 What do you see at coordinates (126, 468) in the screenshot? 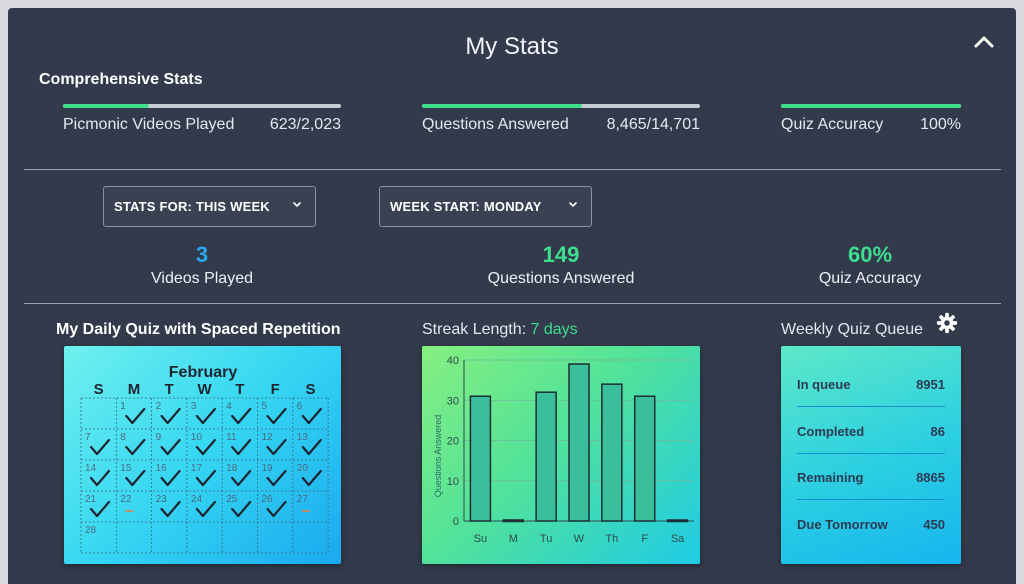
I see `calendar-day: 15` at bounding box center [126, 468].